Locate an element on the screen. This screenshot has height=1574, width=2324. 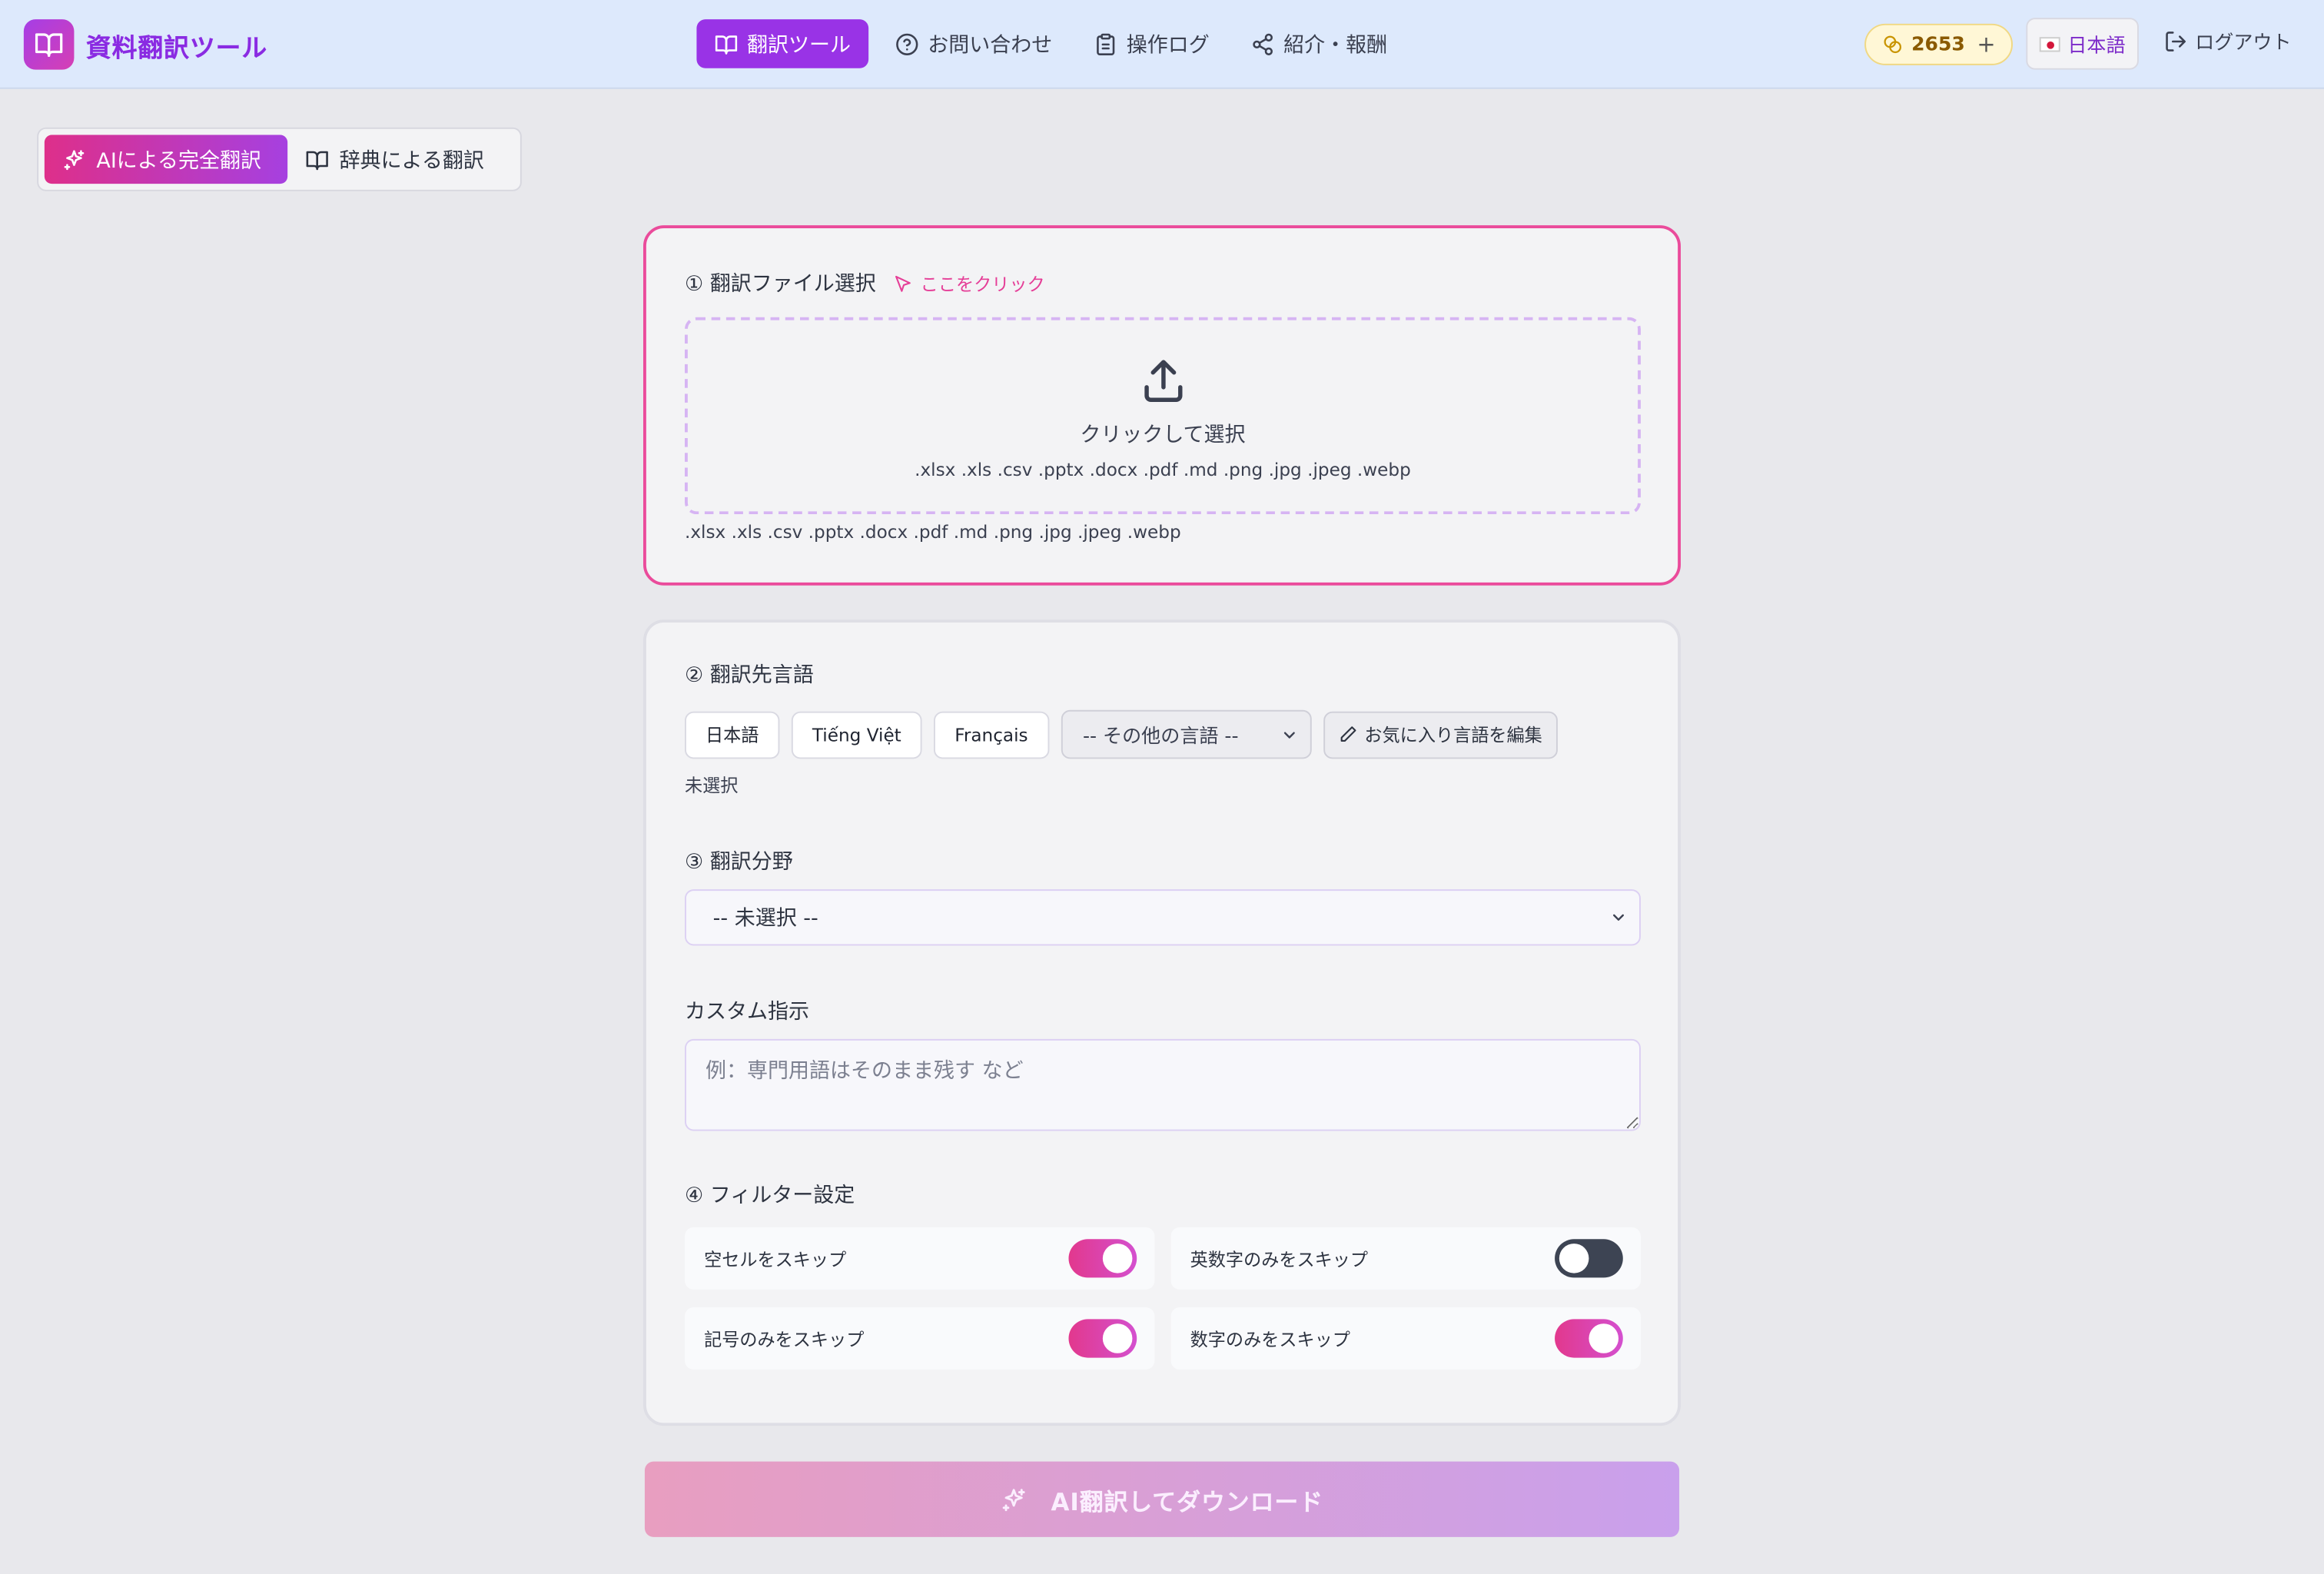
logout-button: ログアウト is located at coordinates (2228, 41).